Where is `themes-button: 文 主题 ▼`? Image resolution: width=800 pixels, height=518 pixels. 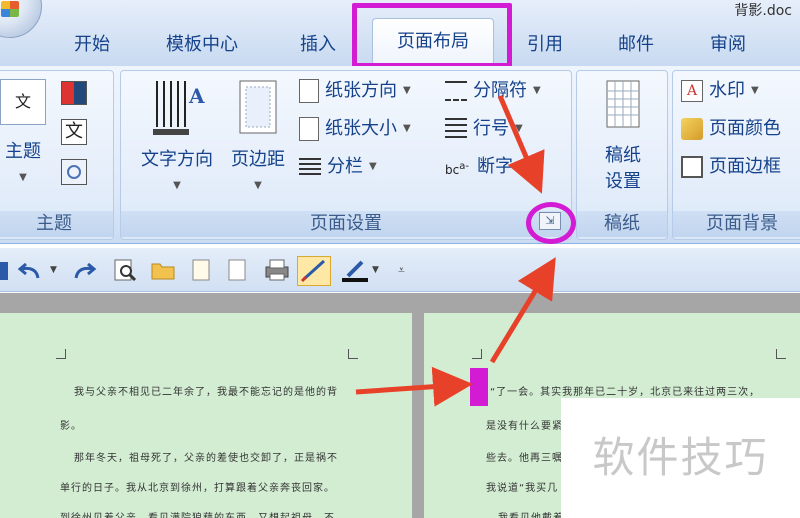 themes-button: 文 主题 ▼ is located at coordinates (25, 135).